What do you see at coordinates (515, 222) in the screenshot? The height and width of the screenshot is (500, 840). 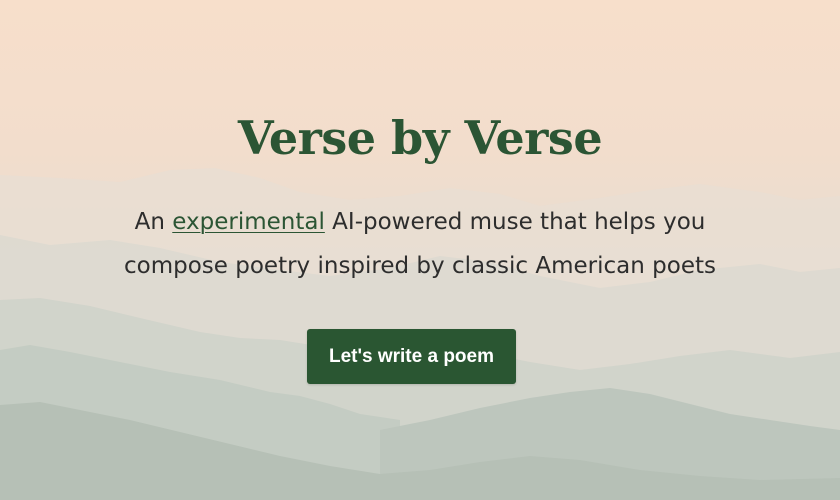 I see `subtitle-line1-rest: AI-powered muse that helps you` at bounding box center [515, 222].